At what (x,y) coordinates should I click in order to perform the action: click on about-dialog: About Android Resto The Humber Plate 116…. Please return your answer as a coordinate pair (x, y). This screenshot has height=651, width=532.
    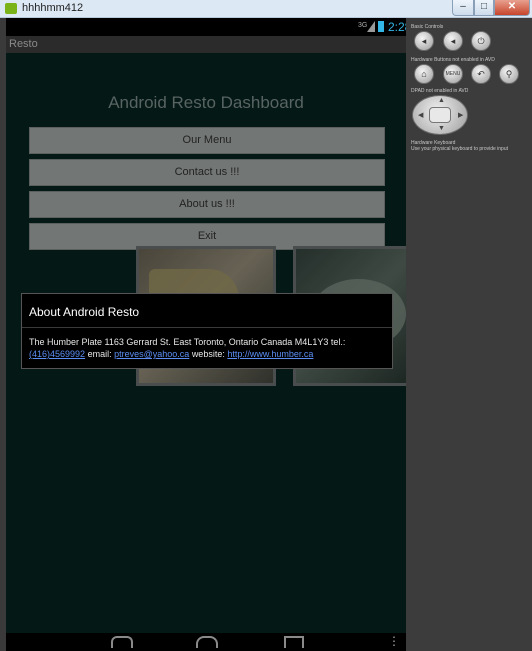
    Looking at the image, I should click on (207, 331).